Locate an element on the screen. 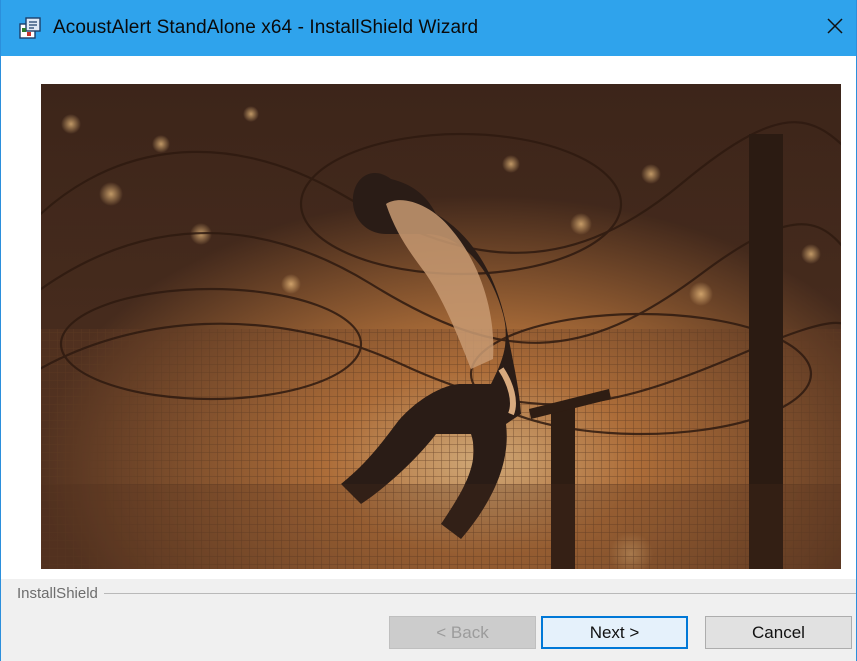  next-button: Next > is located at coordinates (614, 632).